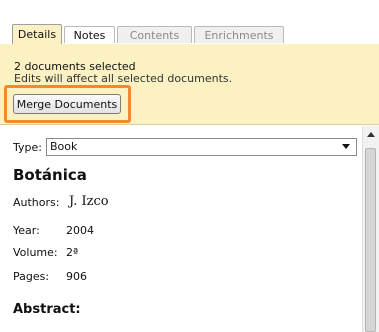  What do you see at coordinates (72, 252) in the screenshot?
I see `volume-value: 2ª` at bounding box center [72, 252].